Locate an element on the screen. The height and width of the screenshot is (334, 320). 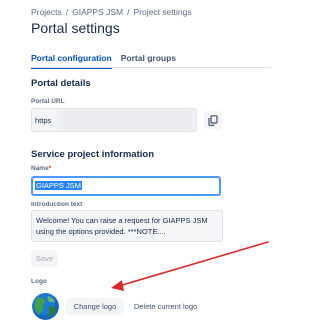
portal-url-label: Portal URL is located at coordinates (48, 101).